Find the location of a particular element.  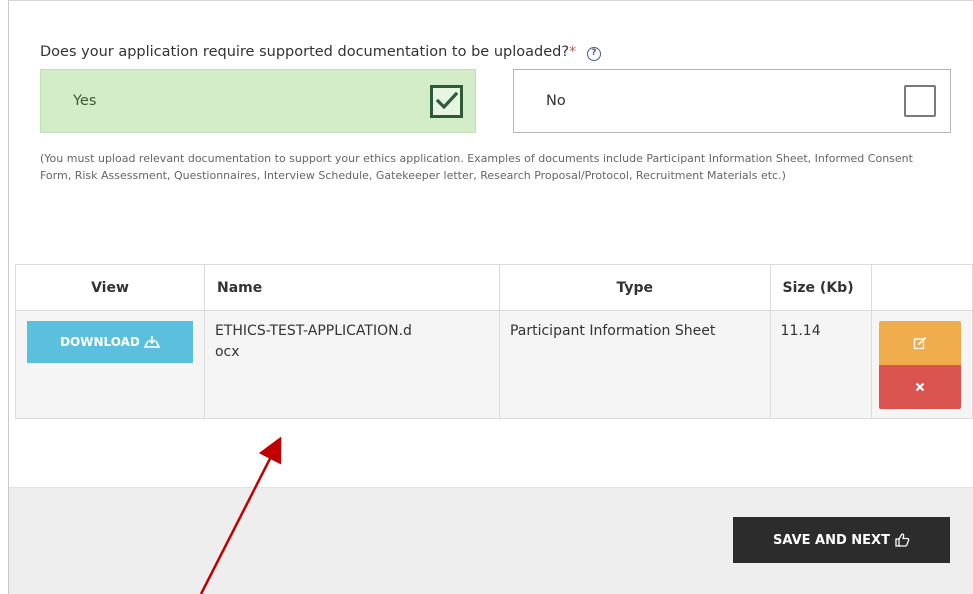

cell-type: Participant Information Sheet is located at coordinates (634, 364).